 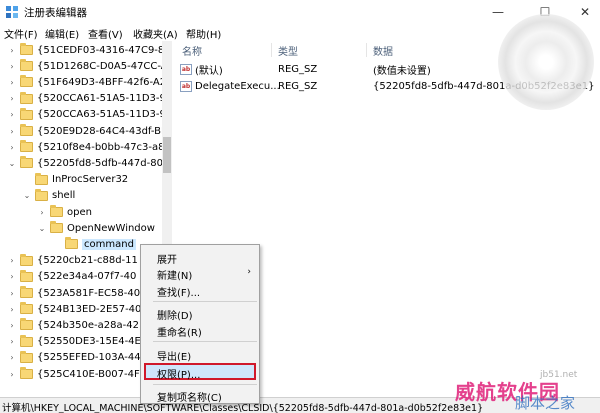 I want to click on tree-node: › {524b350e-a28a-42, so click(x=73, y=325).